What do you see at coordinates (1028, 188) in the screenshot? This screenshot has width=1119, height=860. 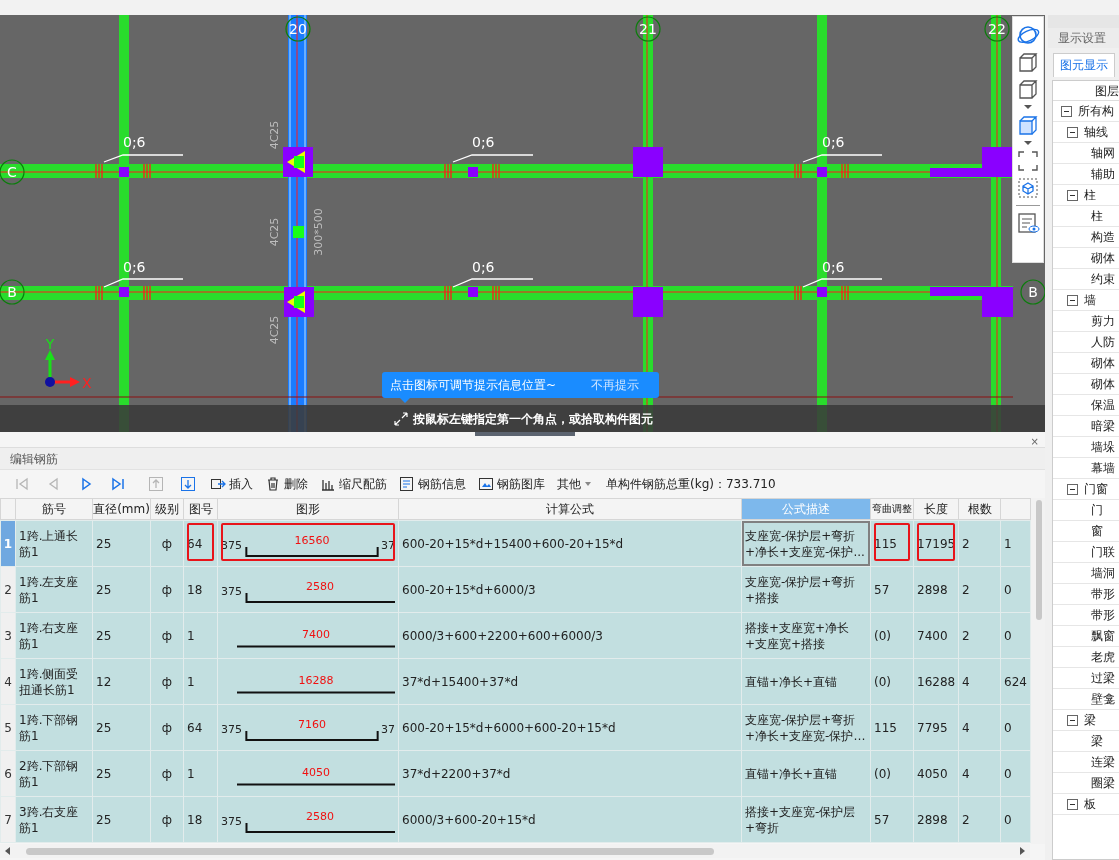 I see `dashed-cube-icon` at bounding box center [1028, 188].